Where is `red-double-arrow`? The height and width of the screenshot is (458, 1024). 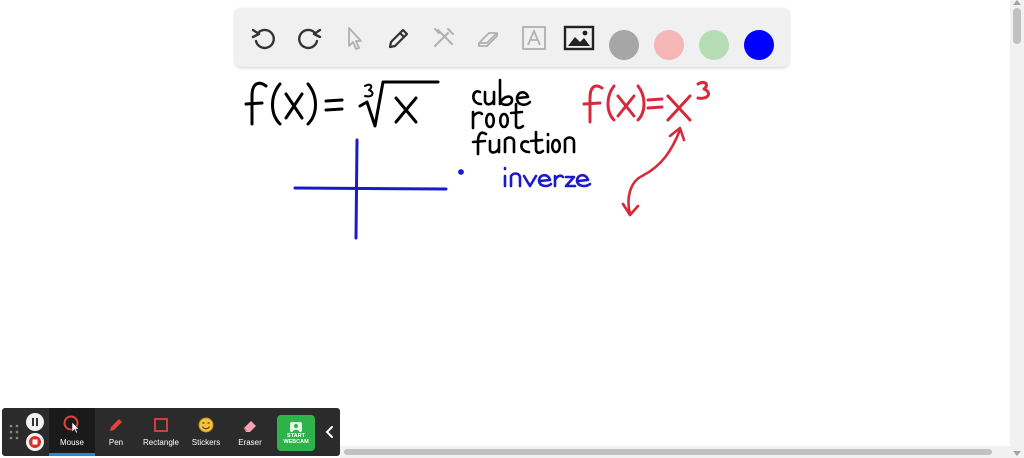 red-double-arrow is located at coordinates (653, 171).